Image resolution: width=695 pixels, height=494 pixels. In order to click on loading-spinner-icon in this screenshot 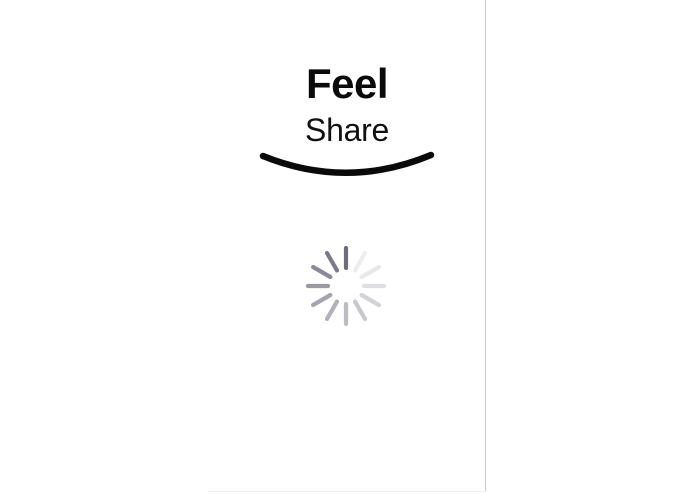, I will do `click(346, 286)`.